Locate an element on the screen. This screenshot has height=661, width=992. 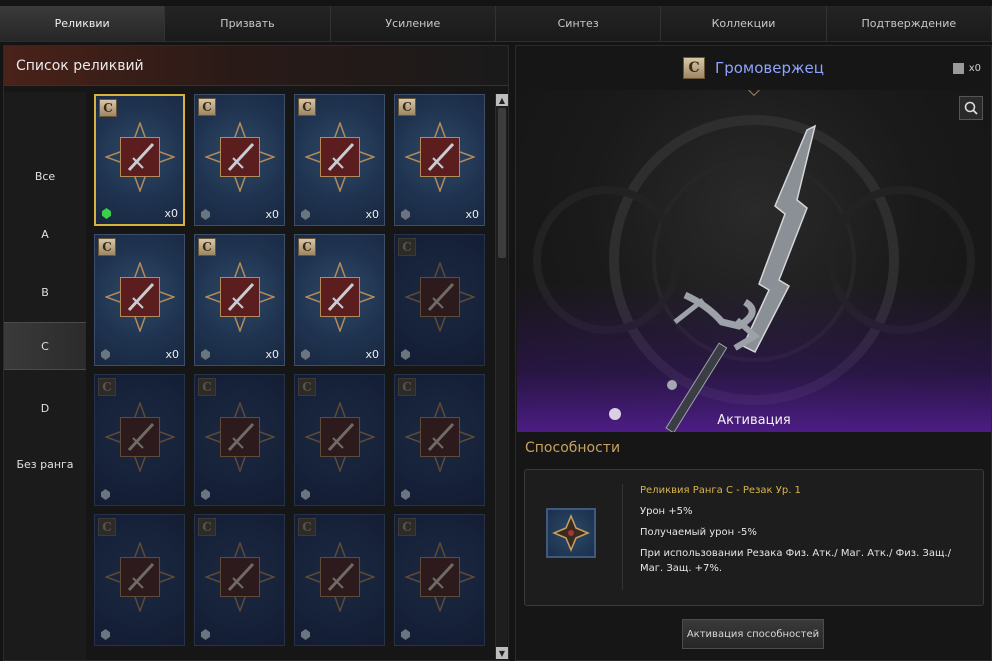
rank-filter-unranked: Без ранга is located at coordinates (45, 464).